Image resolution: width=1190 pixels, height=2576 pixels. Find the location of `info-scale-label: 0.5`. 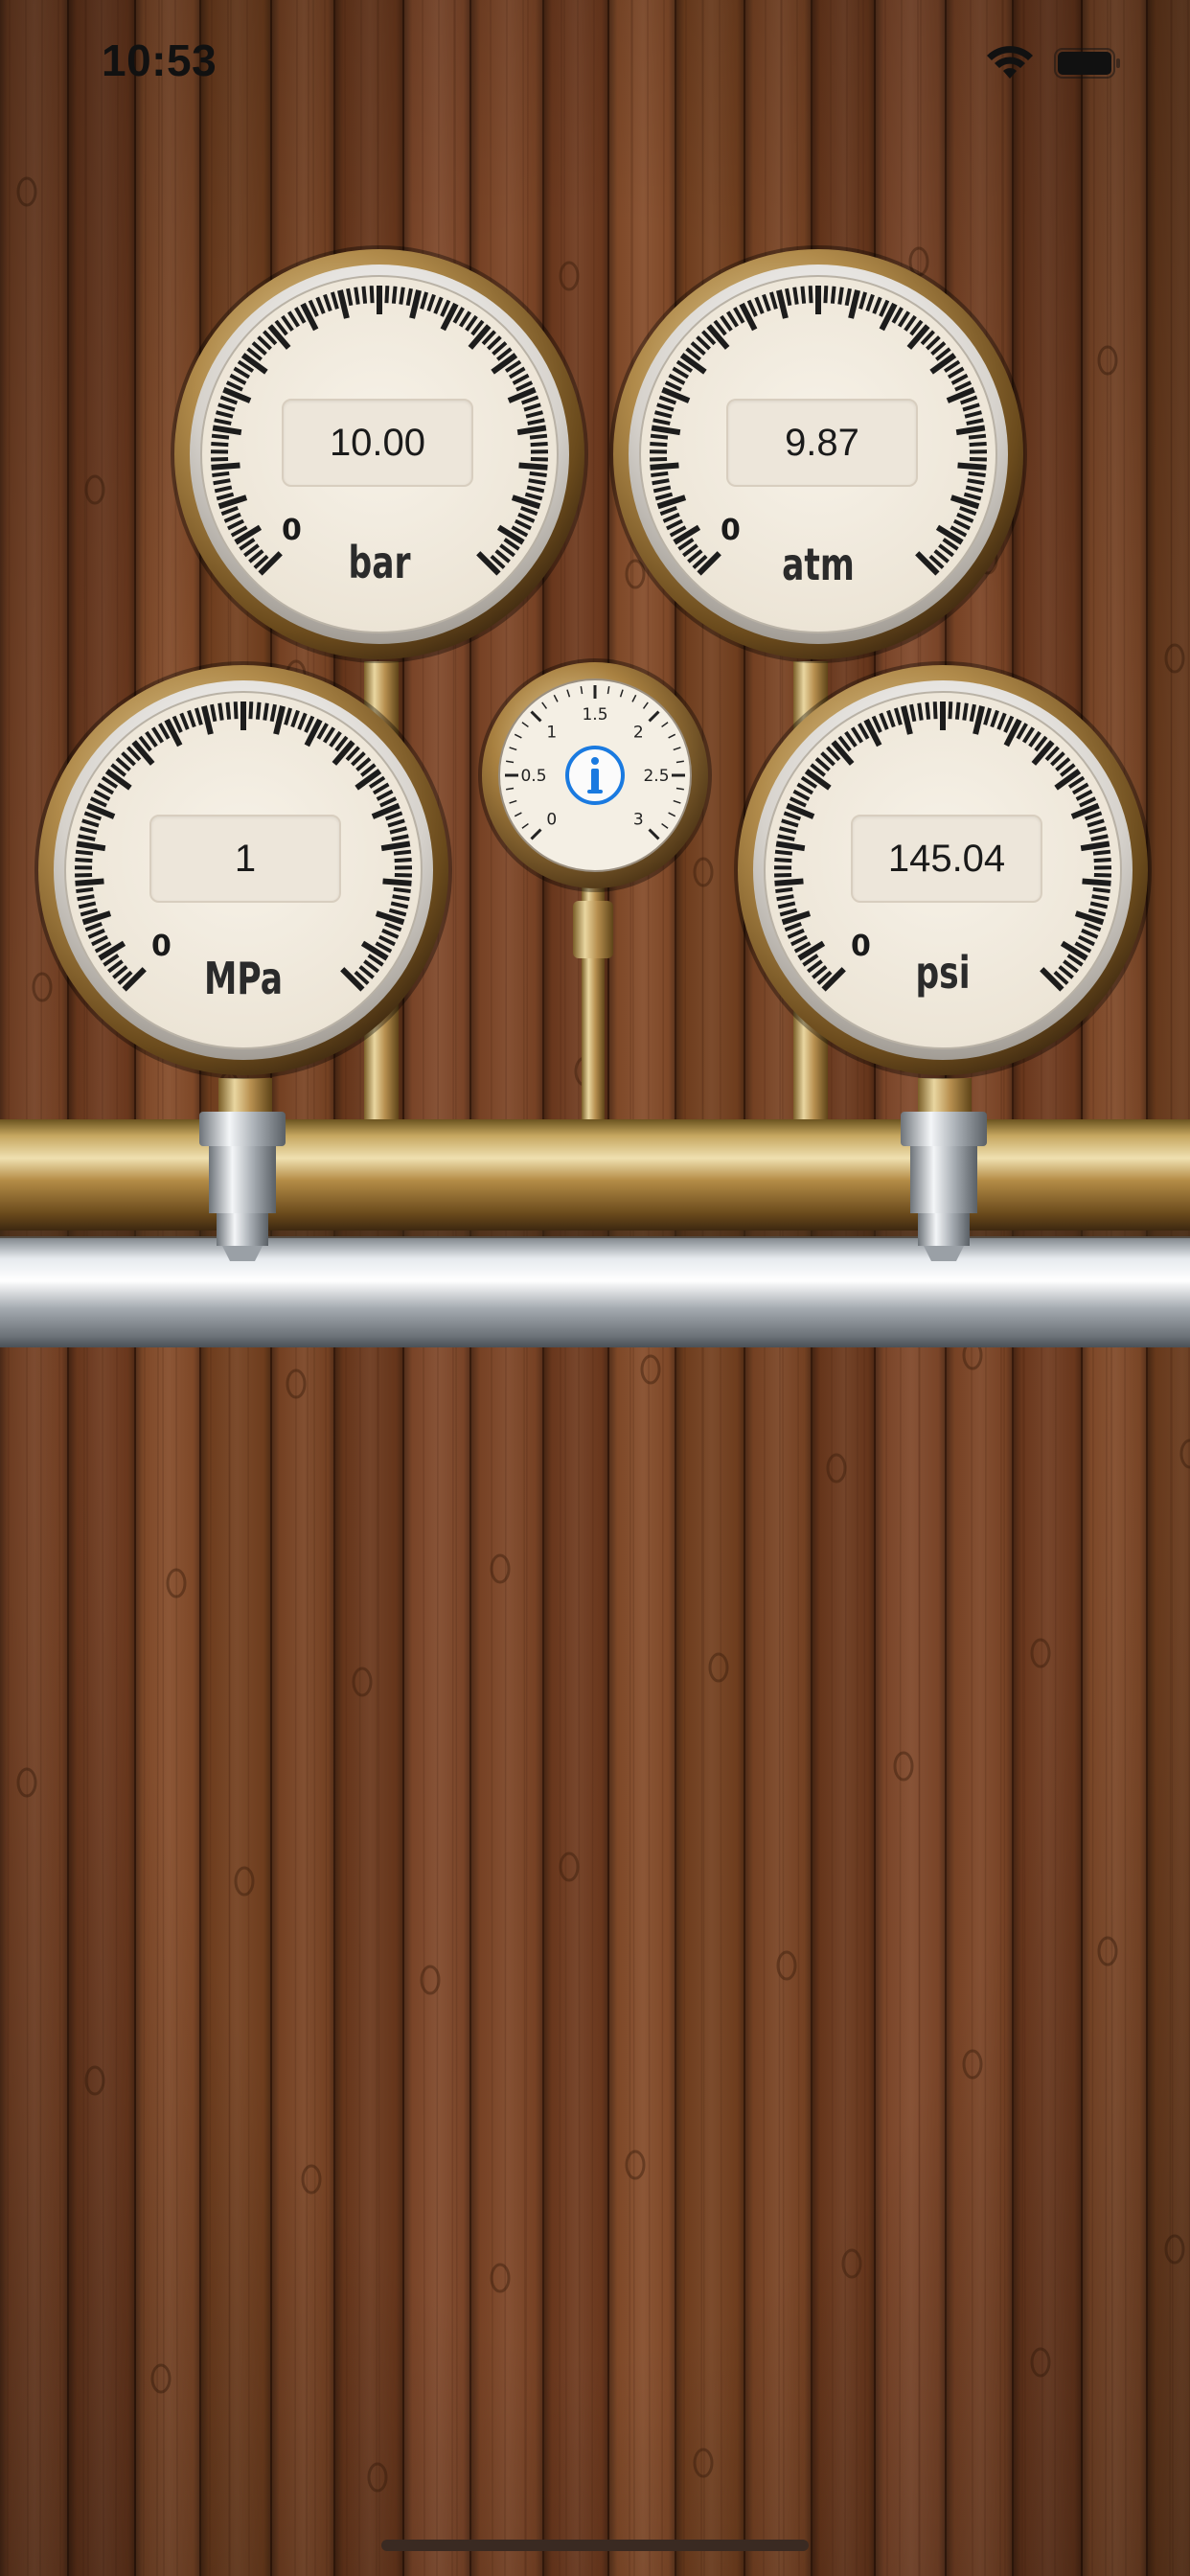

info-scale-label: 0.5 is located at coordinates (533, 776).